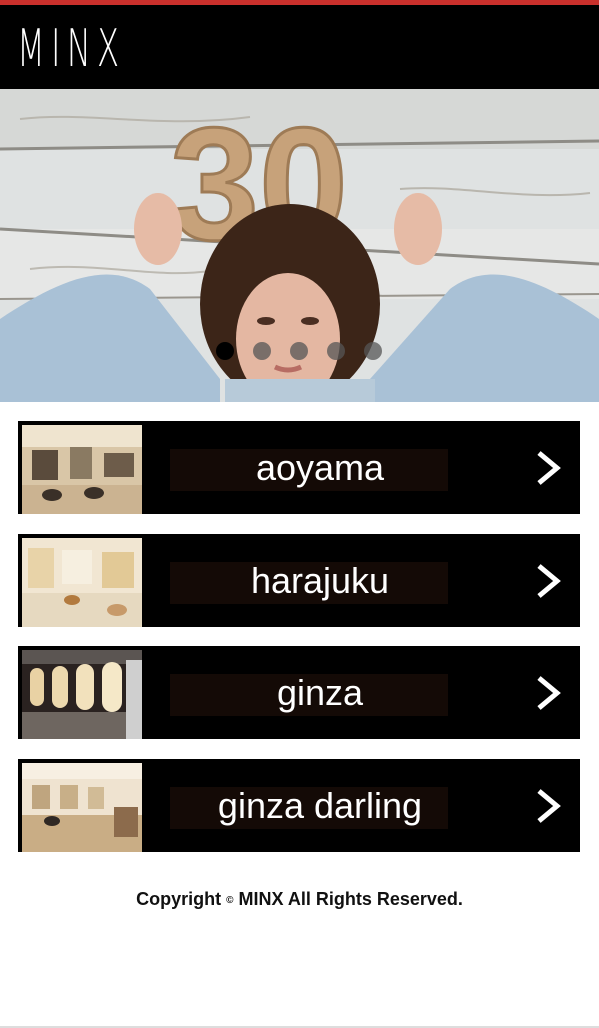 The width and height of the screenshot is (599, 1028). I want to click on store-button-aoyama: aoyama, so click(299, 467).